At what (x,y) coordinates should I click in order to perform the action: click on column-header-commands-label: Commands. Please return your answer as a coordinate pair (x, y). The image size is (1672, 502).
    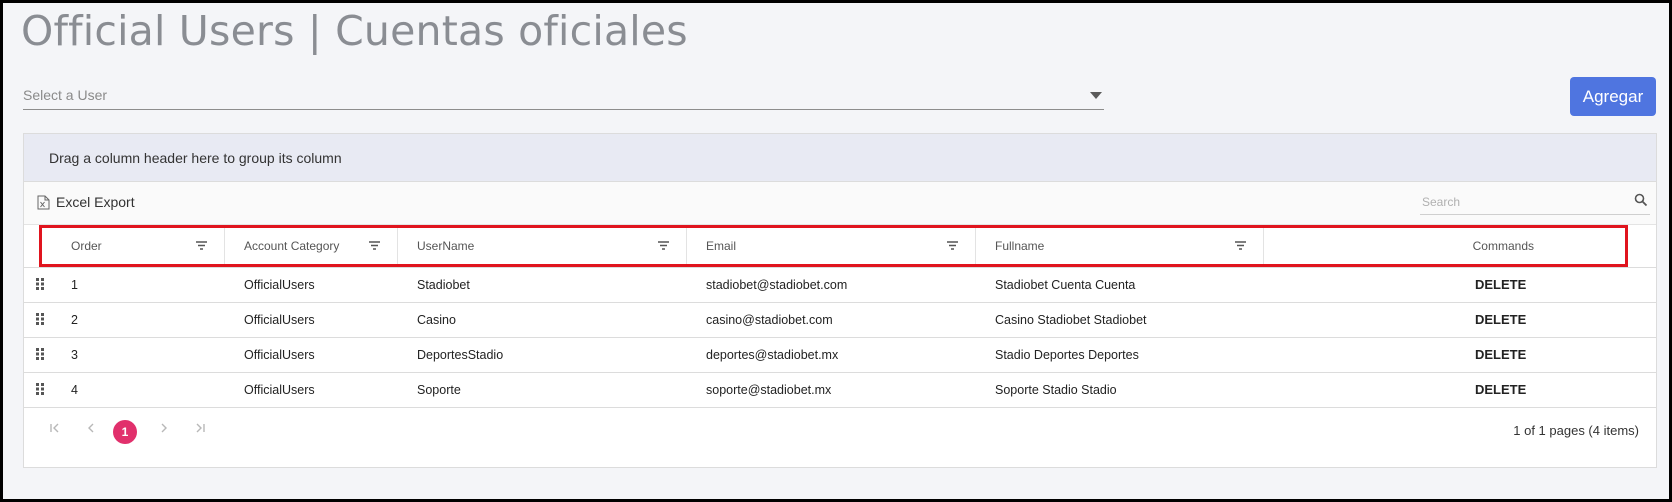
    Looking at the image, I should click on (1503, 246).